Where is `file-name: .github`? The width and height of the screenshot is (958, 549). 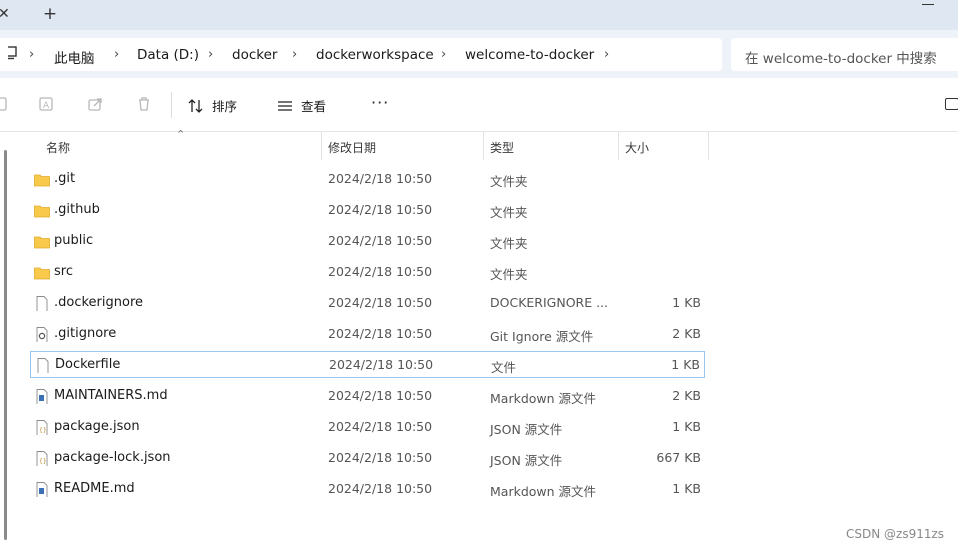
file-name: .github is located at coordinates (77, 209).